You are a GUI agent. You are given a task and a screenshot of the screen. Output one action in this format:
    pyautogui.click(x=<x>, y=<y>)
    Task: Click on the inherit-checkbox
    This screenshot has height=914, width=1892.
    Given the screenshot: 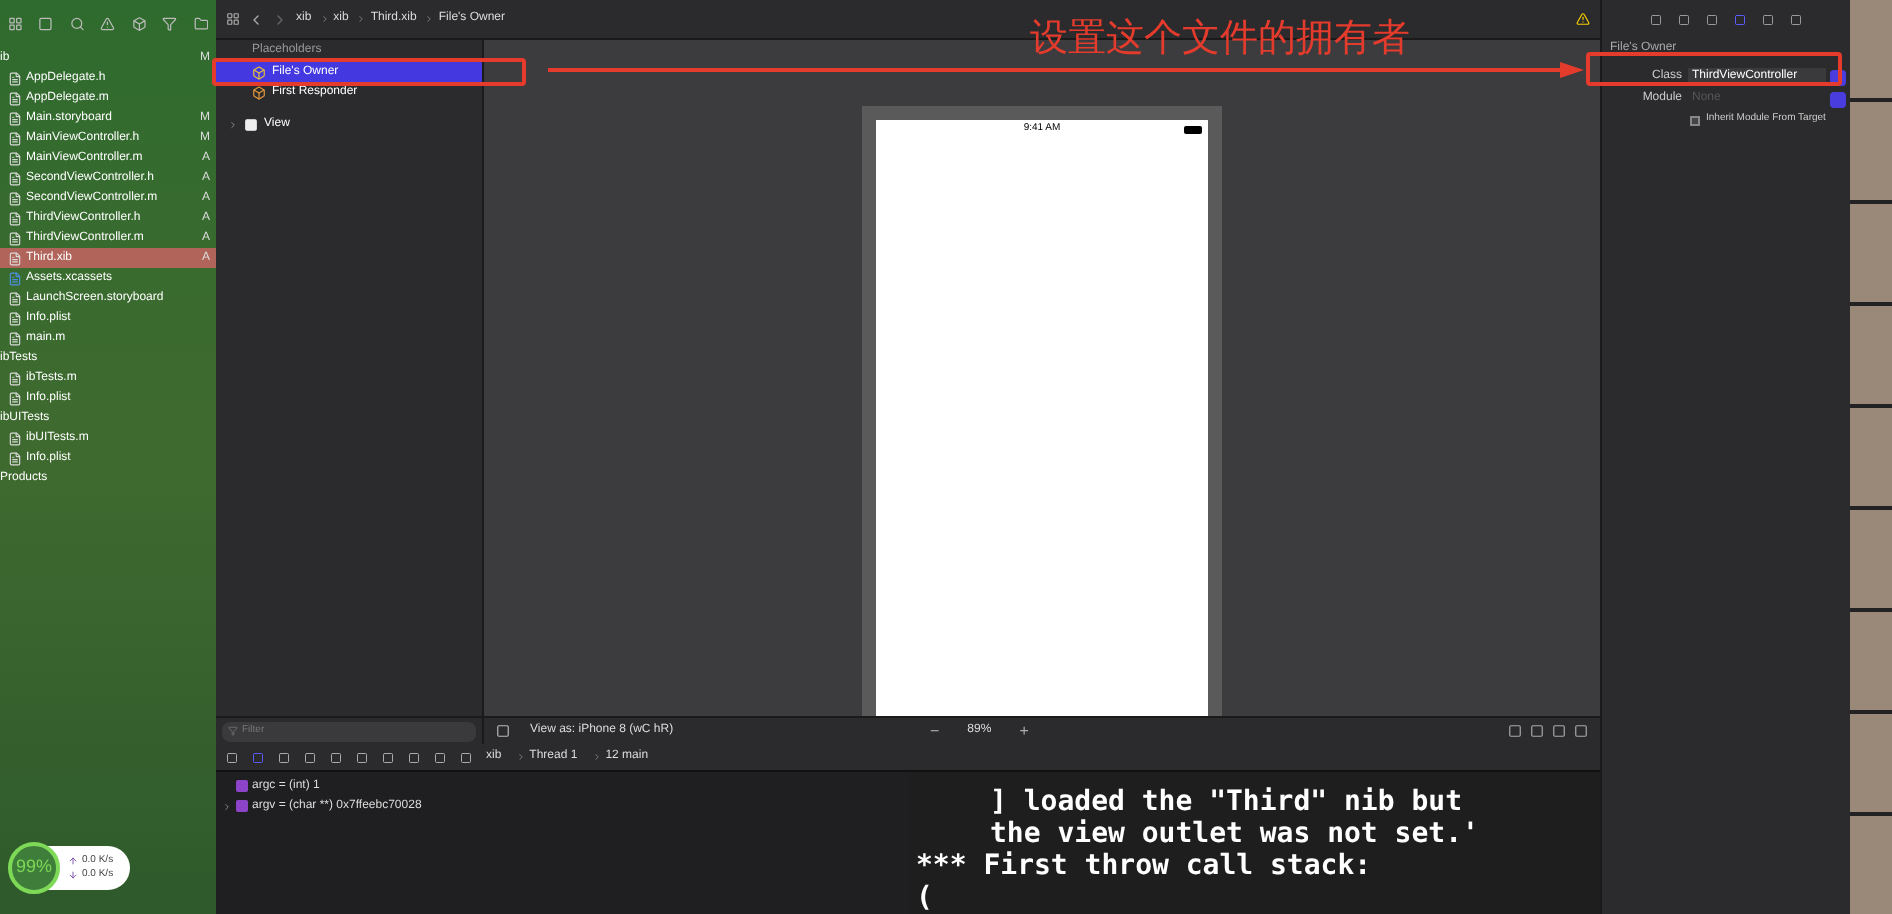 What is the action you would take?
    pyautogui.click(x=1695, y=120)
    